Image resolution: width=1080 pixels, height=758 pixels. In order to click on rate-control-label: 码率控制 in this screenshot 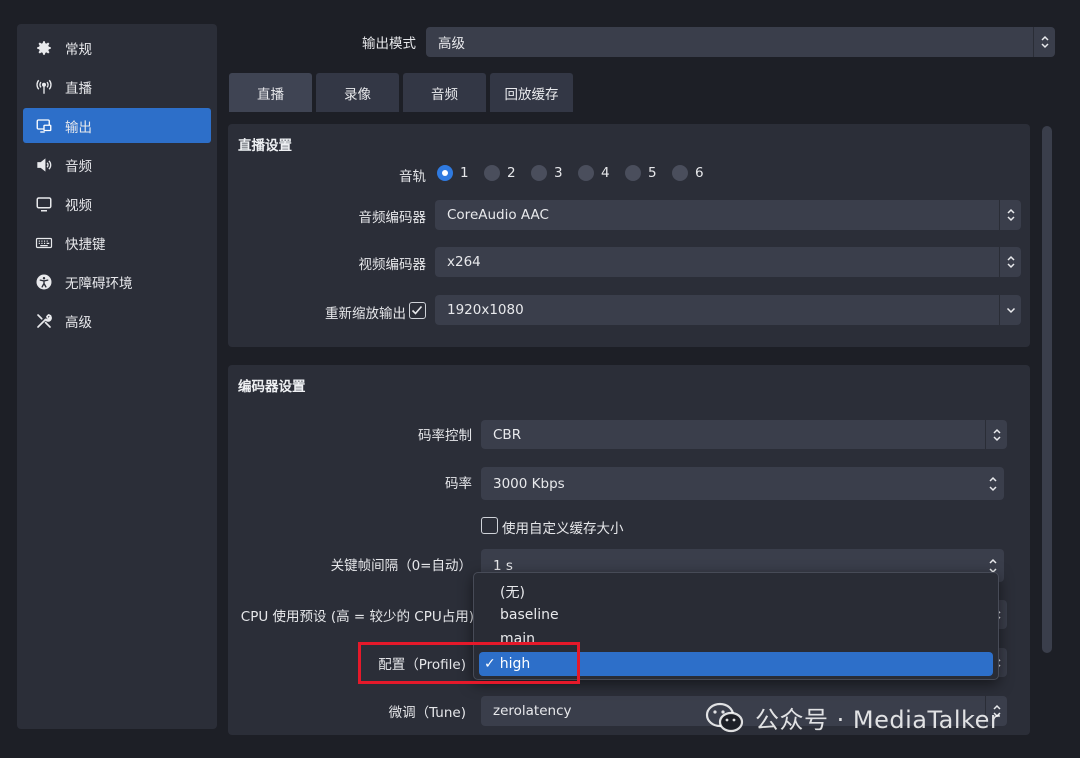, I will do `click(445, 436)`.